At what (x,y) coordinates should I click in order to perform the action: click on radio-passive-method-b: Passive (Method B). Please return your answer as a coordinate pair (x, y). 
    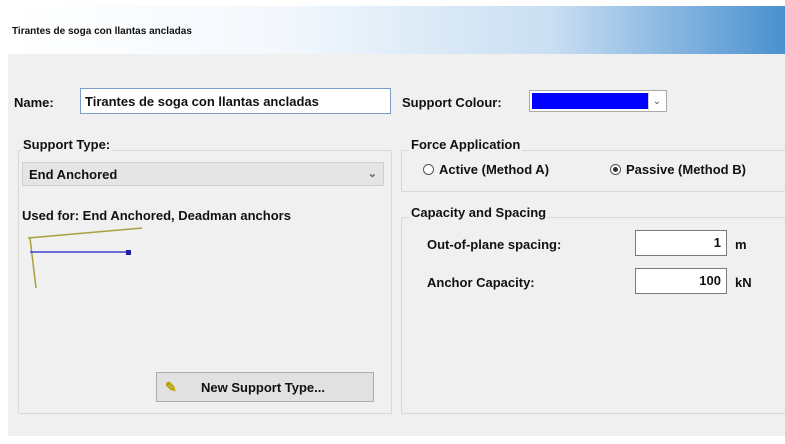
    Looking at the image, I should click on (678, 169).